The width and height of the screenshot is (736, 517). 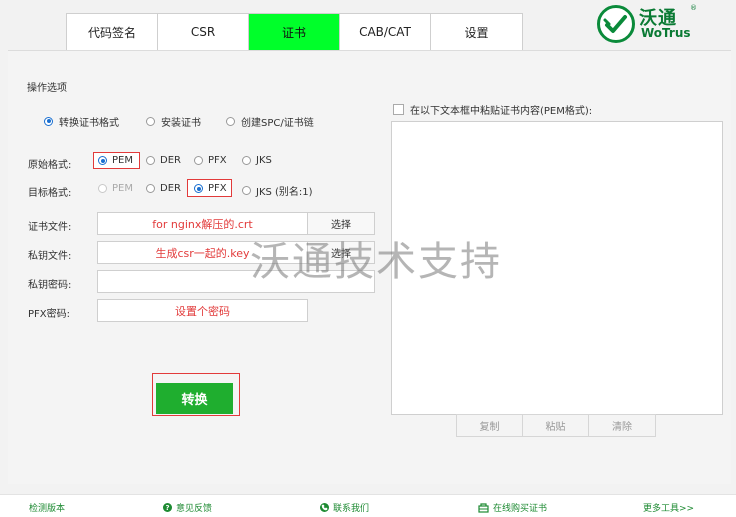 What do you see at coordinates (492, 109) in the screenshot?
I see `paste-pem-checkbox: 在以下文本框中粘贴证书内容(PEM格式):` at bounding box center [492, 109].